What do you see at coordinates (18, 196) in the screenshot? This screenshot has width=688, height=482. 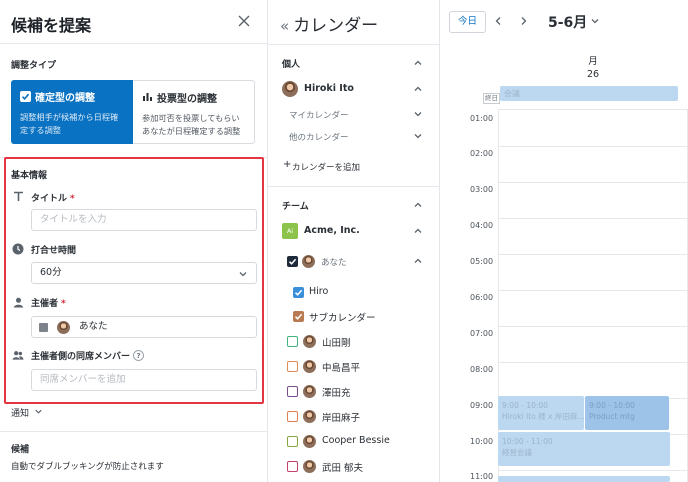 I see `text-icon` at bounding box center [18, 196].